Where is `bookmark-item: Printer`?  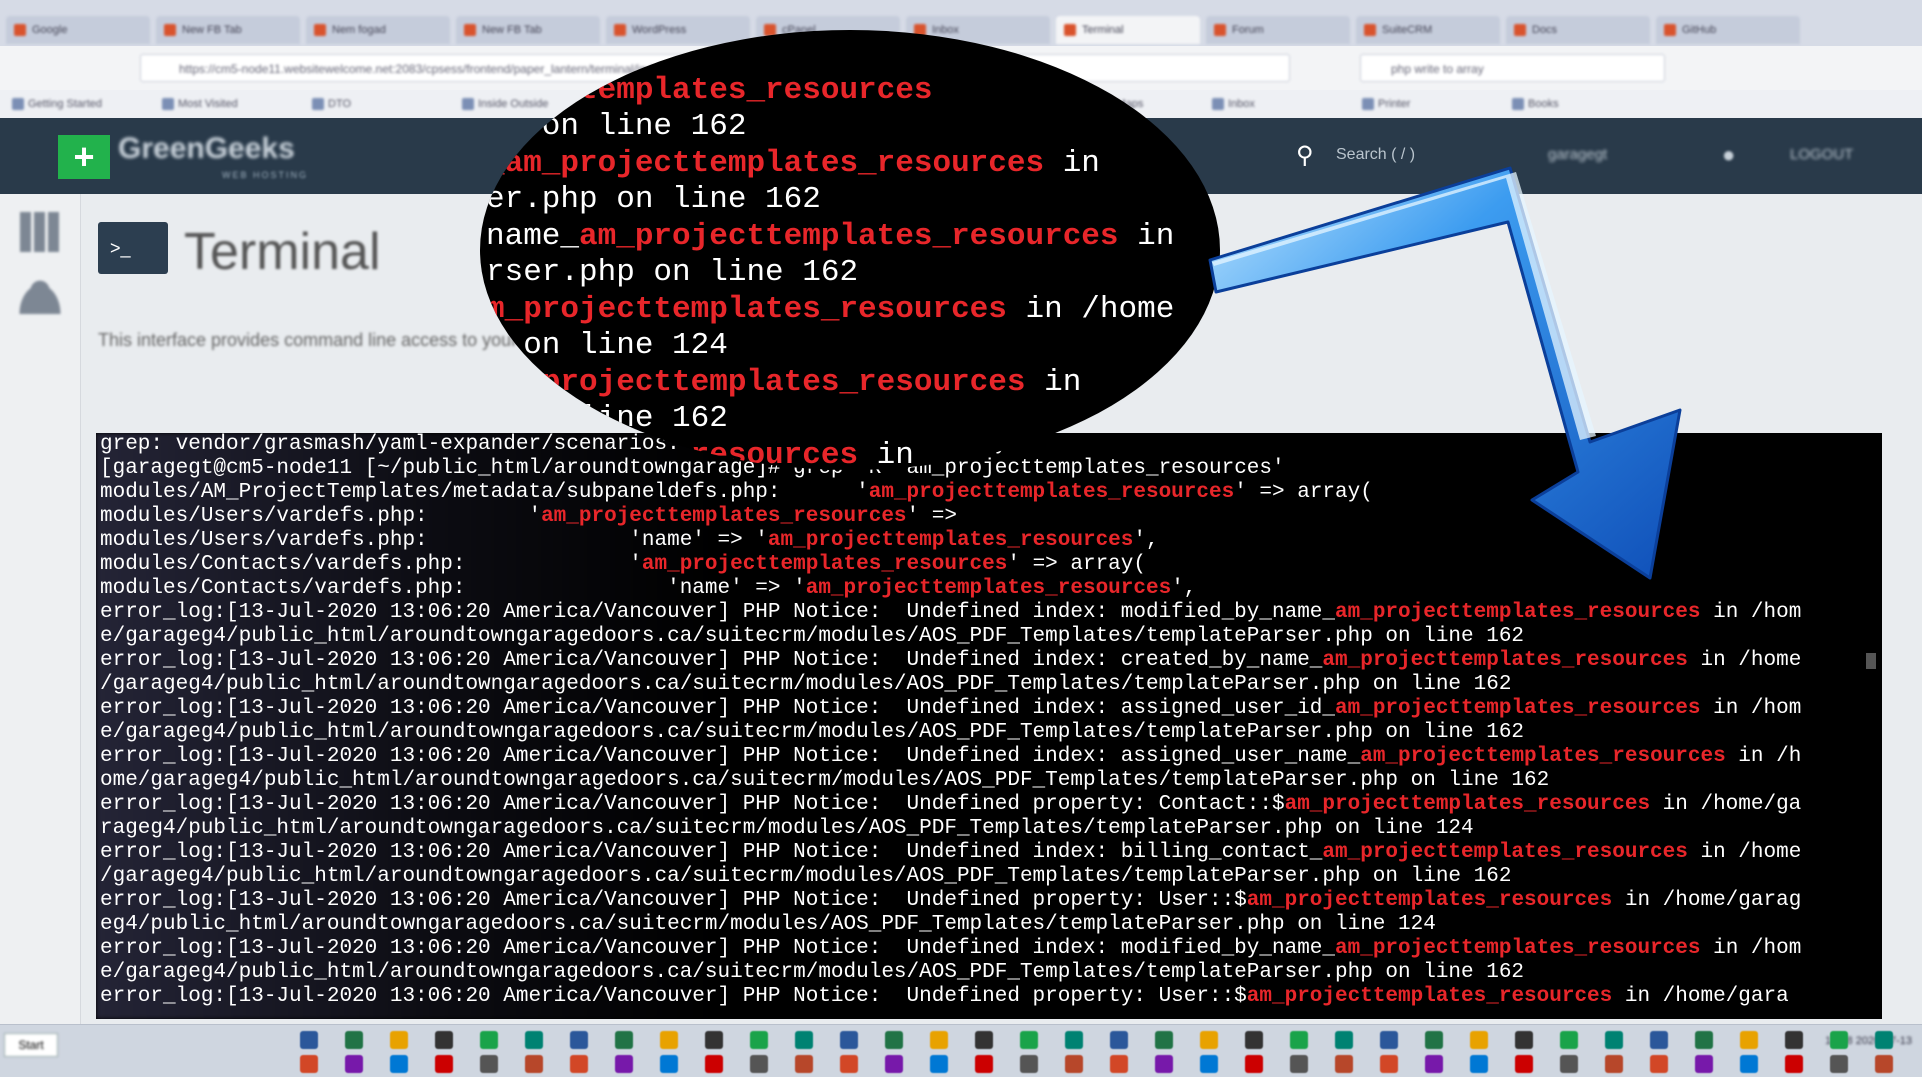 bookmark-item: Printer is located at coordinates (1385, 104).